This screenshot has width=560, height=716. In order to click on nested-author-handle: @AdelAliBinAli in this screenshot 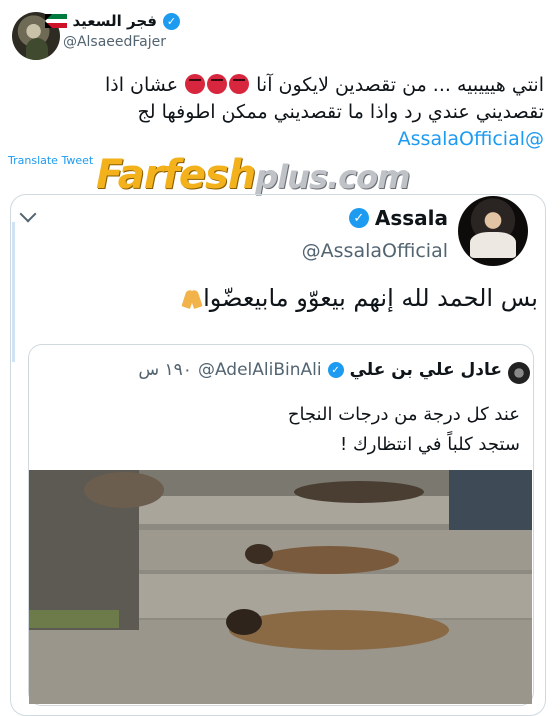, I will do `click(260, 370)`.